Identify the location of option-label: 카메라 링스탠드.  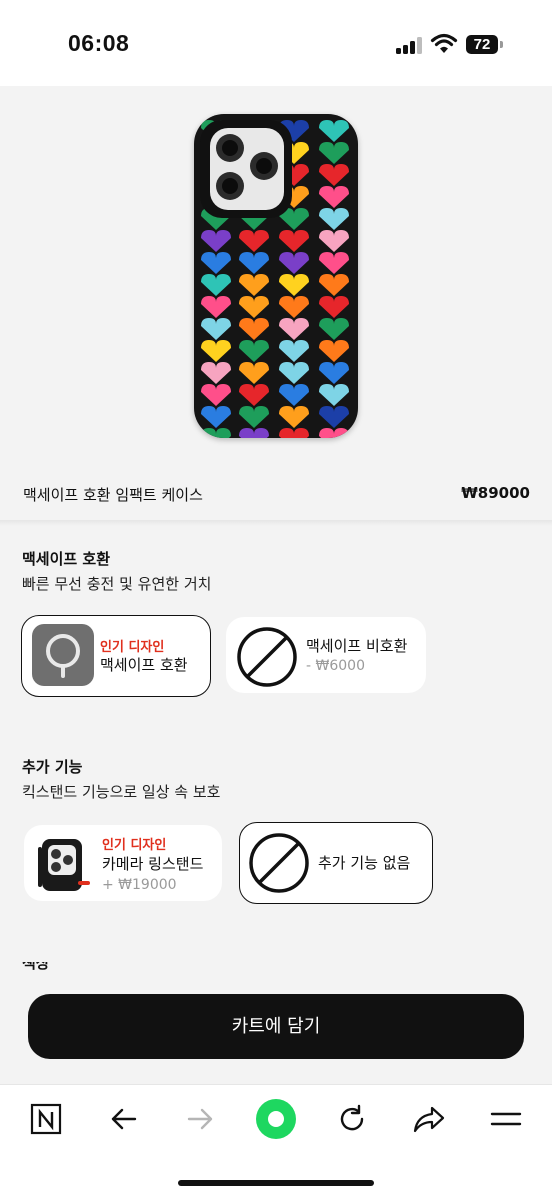
(153, 864).